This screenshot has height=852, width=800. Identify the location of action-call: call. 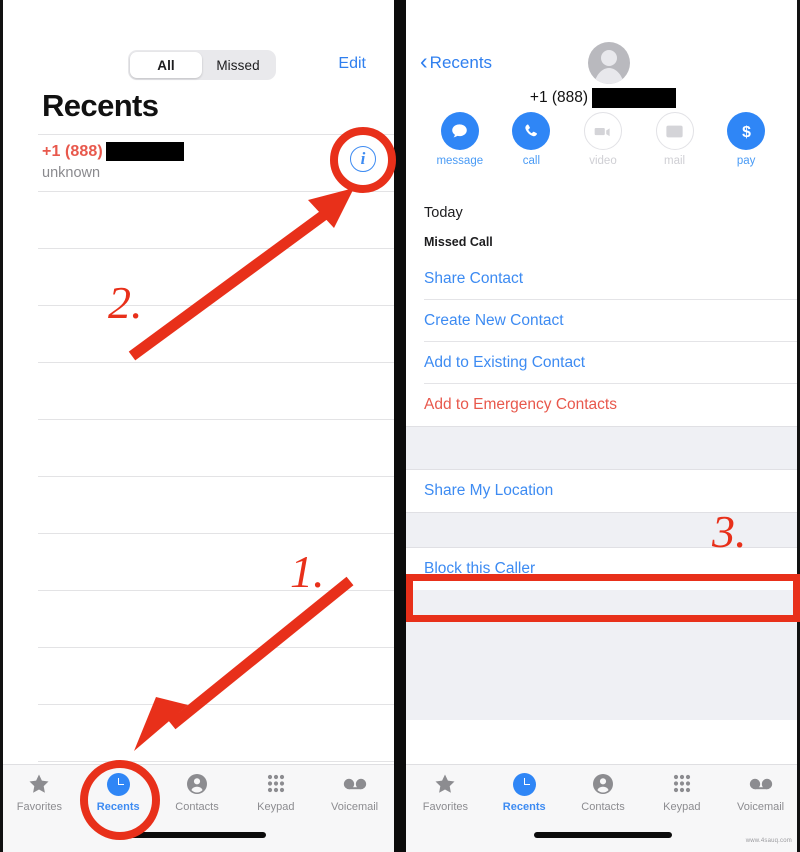
(531, 139).